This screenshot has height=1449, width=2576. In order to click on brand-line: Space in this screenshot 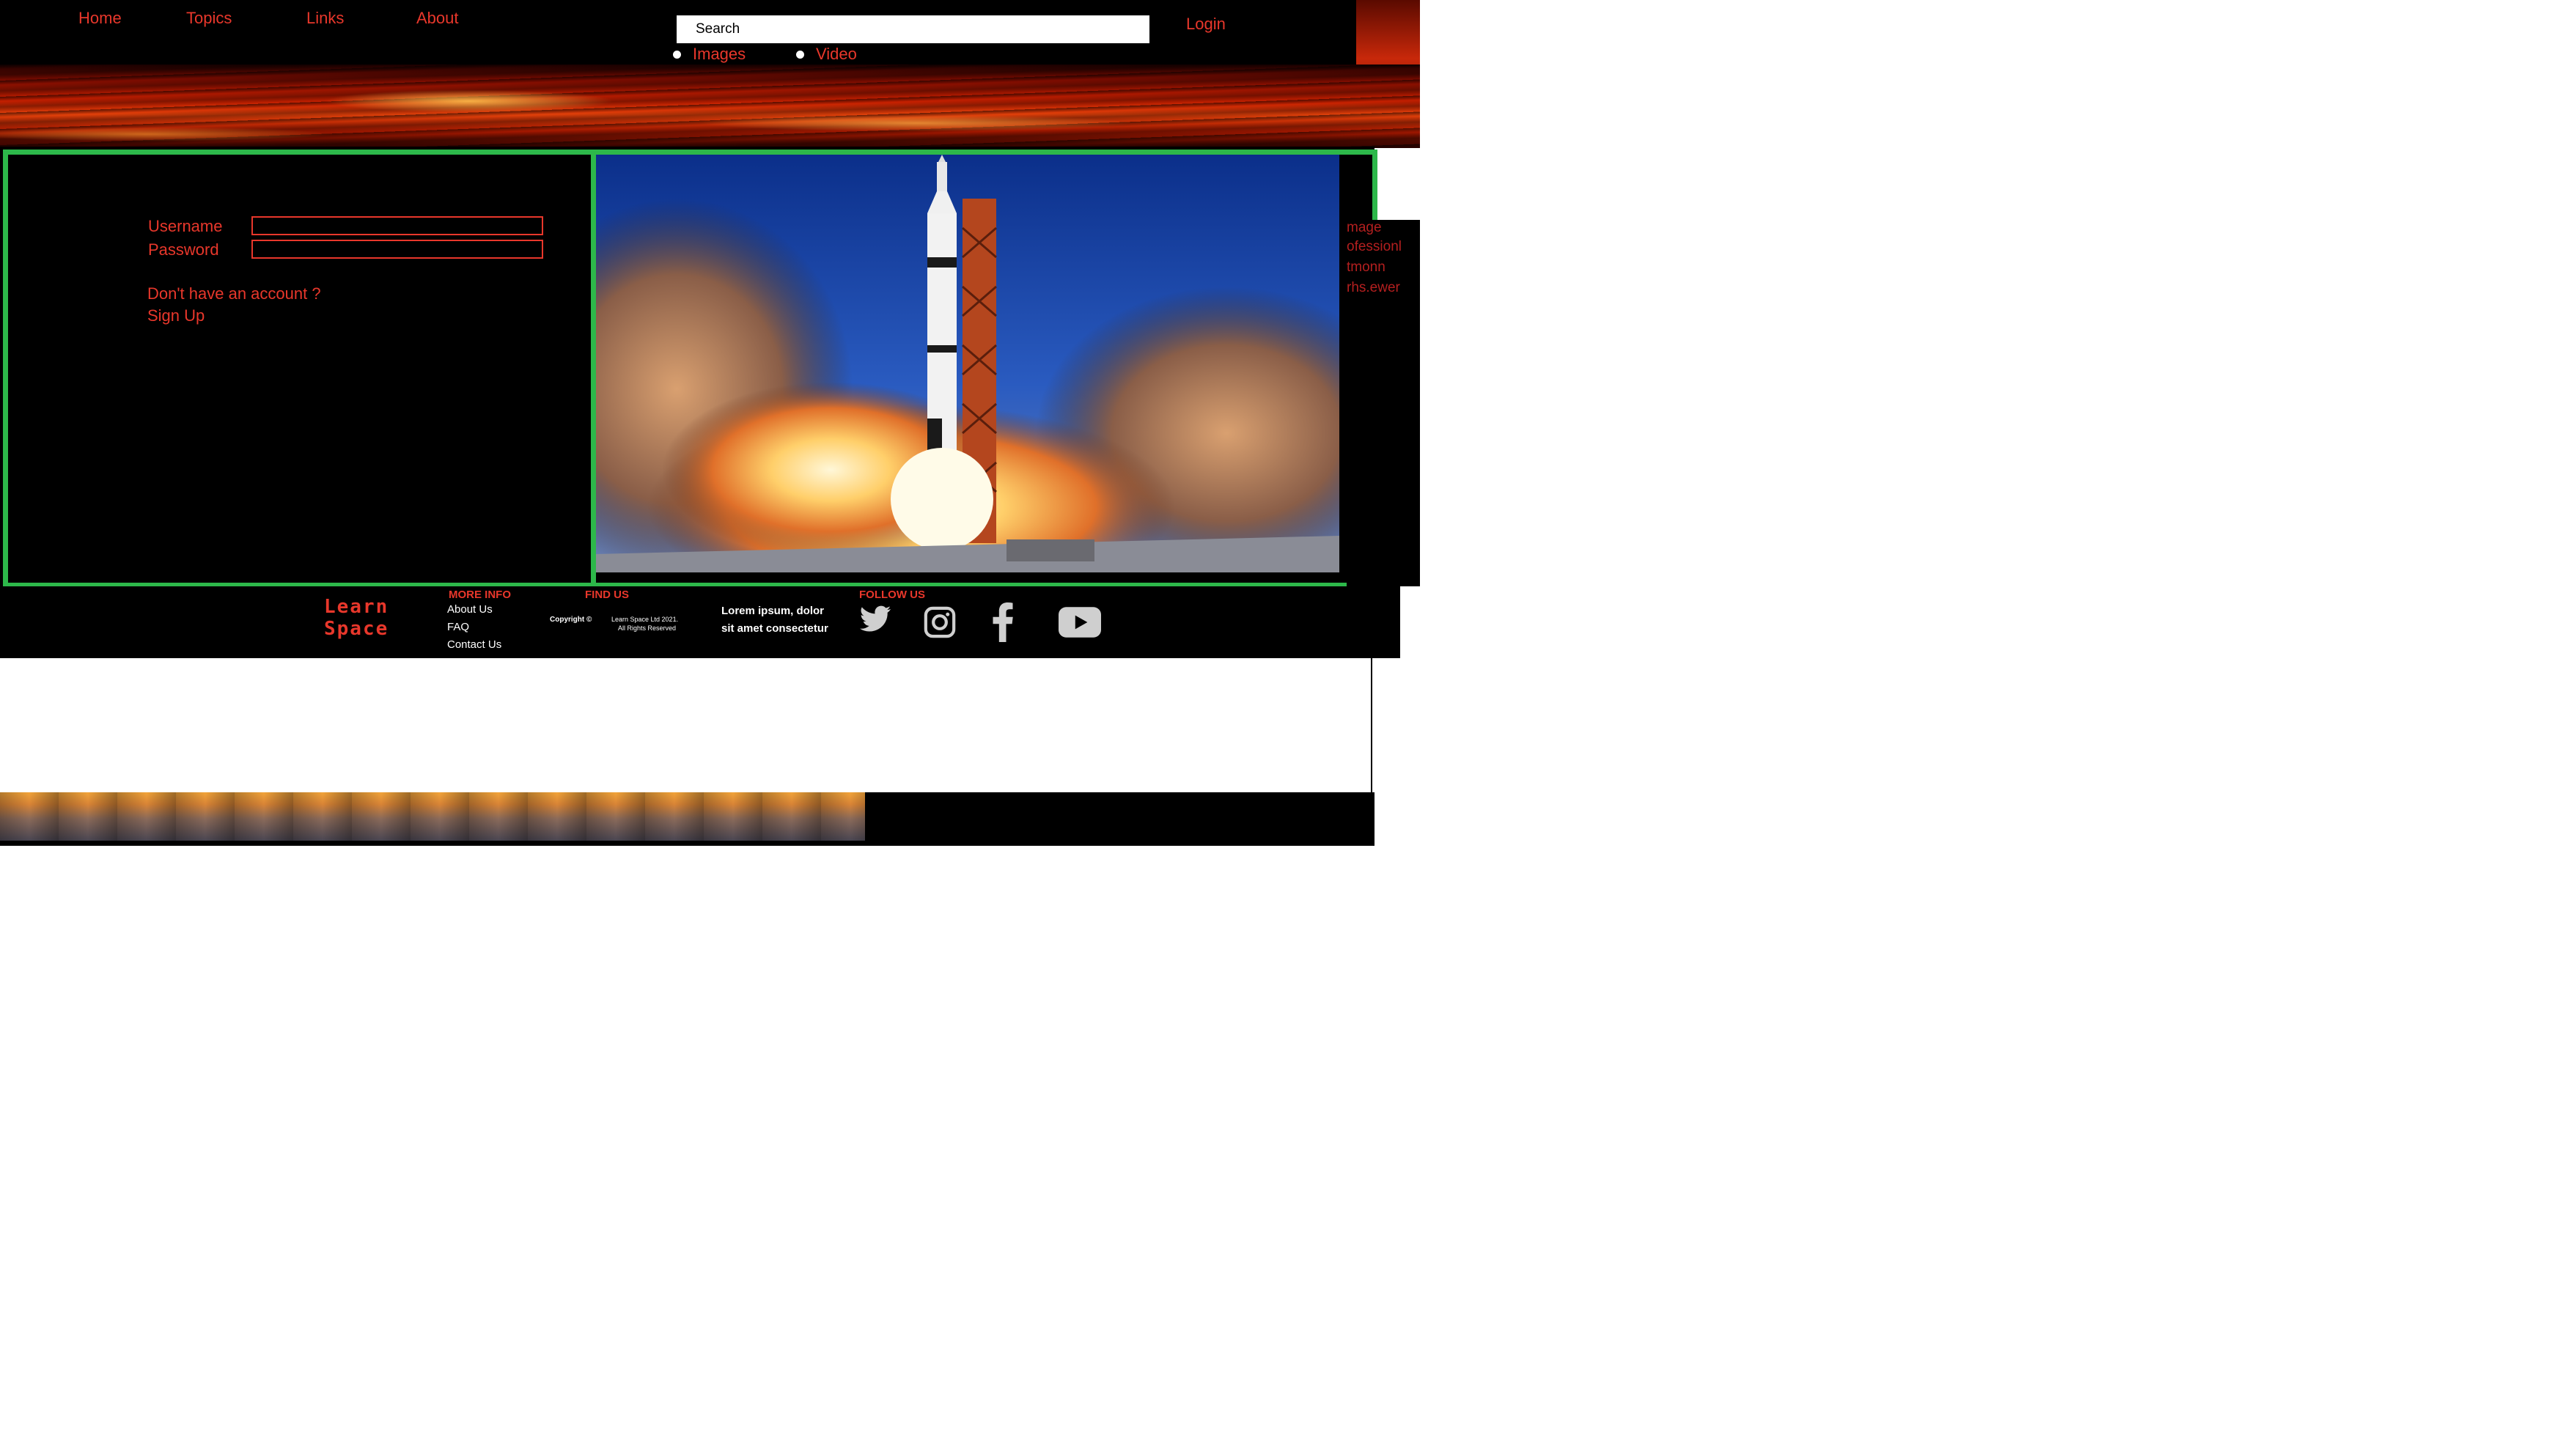, I will do `click(356, 629)`.